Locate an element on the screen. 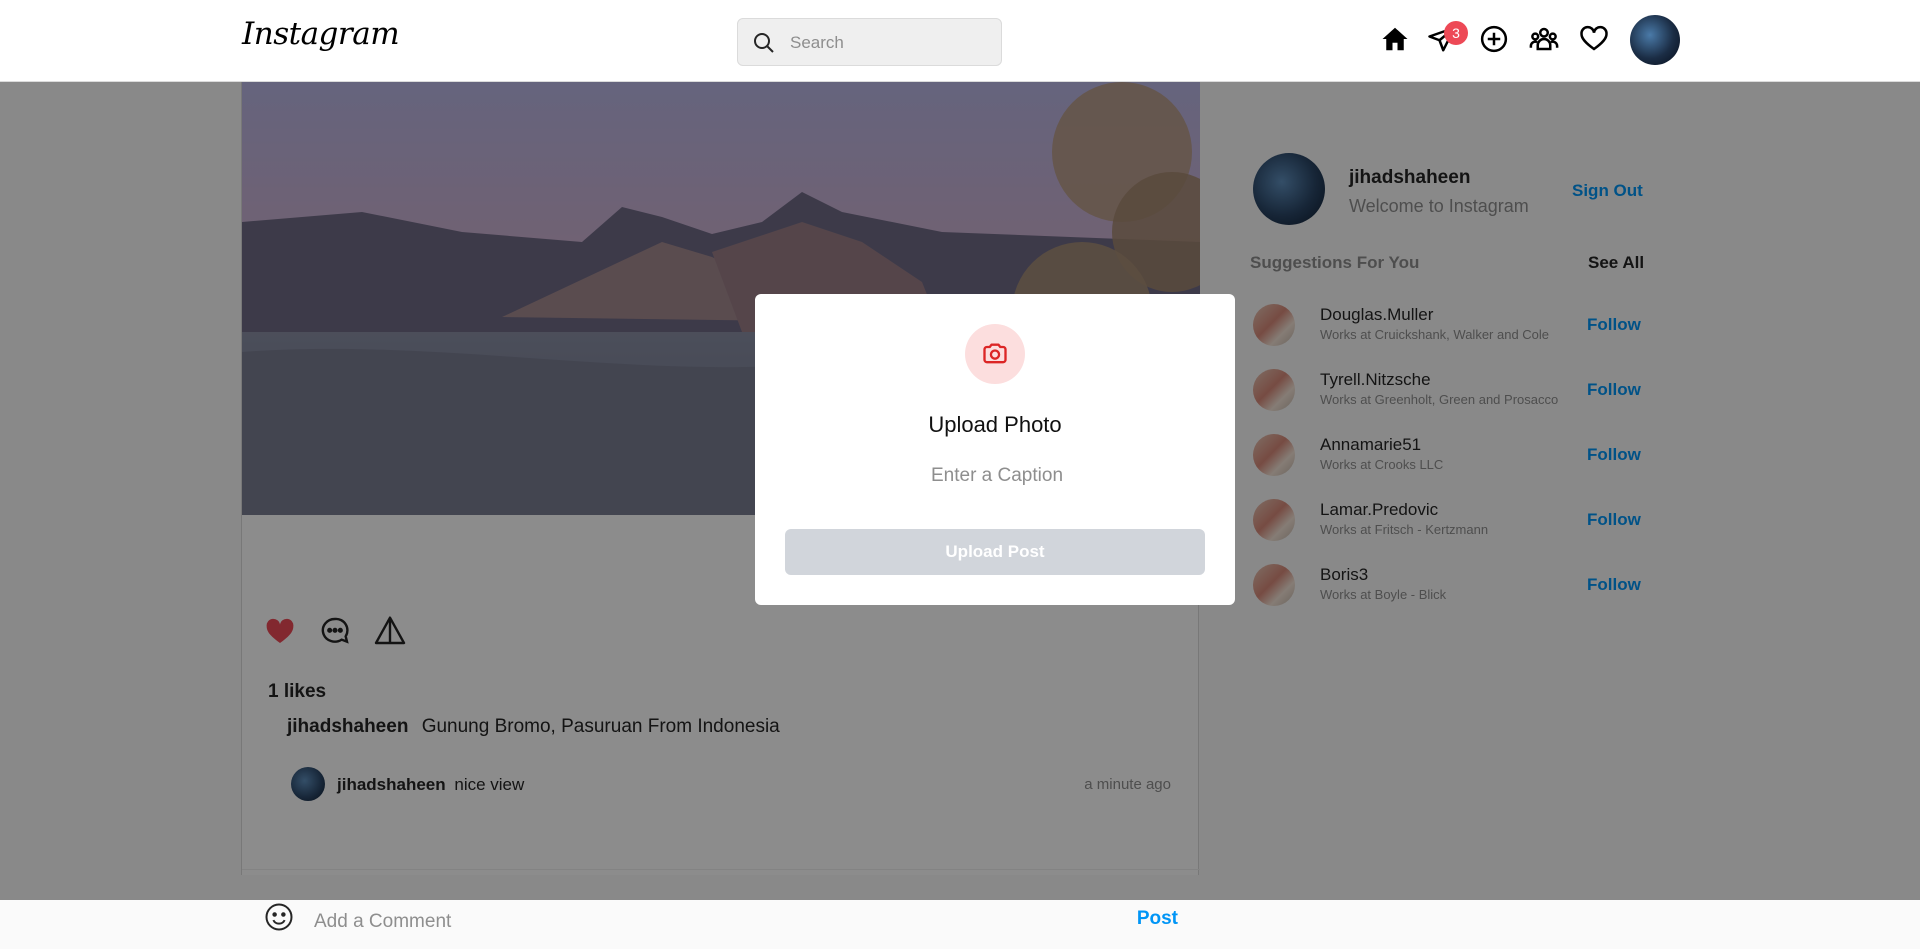 This screenshot has height=949, width=1920. people-icon is located at coordinates (1544, 39).